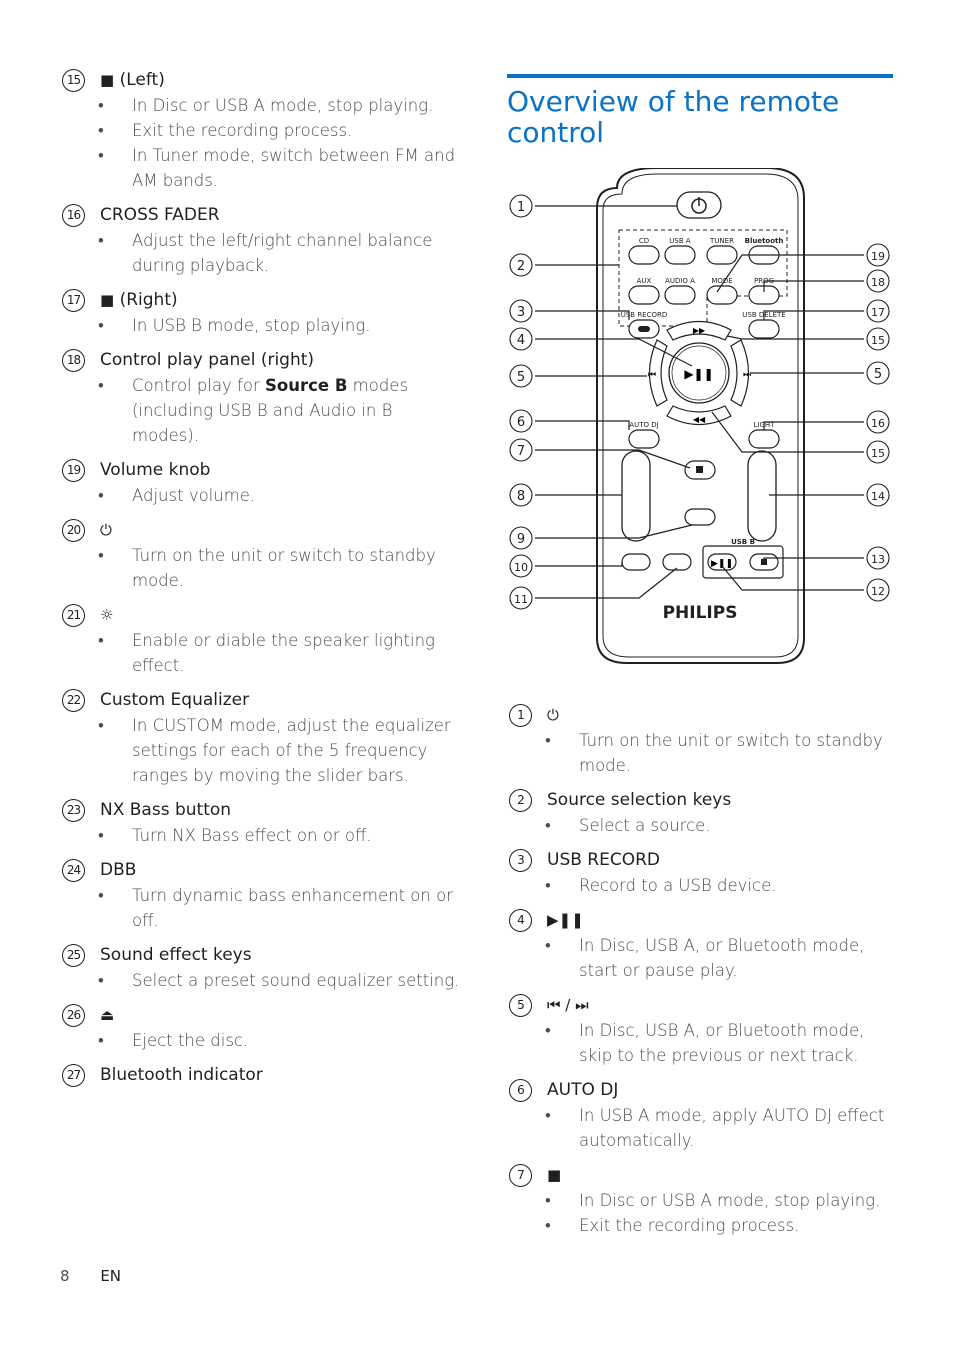 Image resolution: width=954 pixels, height=1350 pixels. Describe the element at coordinates (520, 860) in the screenshot. I see `item-number-badge: 3` at that location.